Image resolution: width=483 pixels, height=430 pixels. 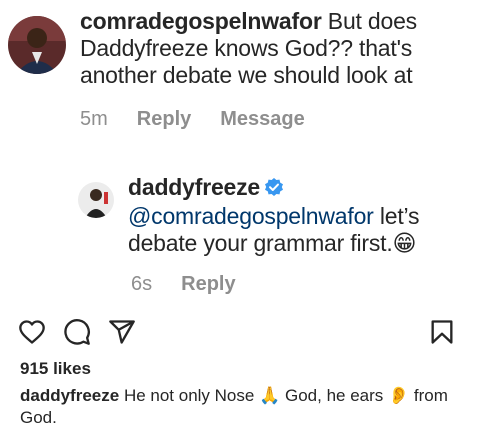 What do you see at coordinates (94, 119) in the screenshot?
I see `comment-time: 5m` at bounding box center [94, 119].